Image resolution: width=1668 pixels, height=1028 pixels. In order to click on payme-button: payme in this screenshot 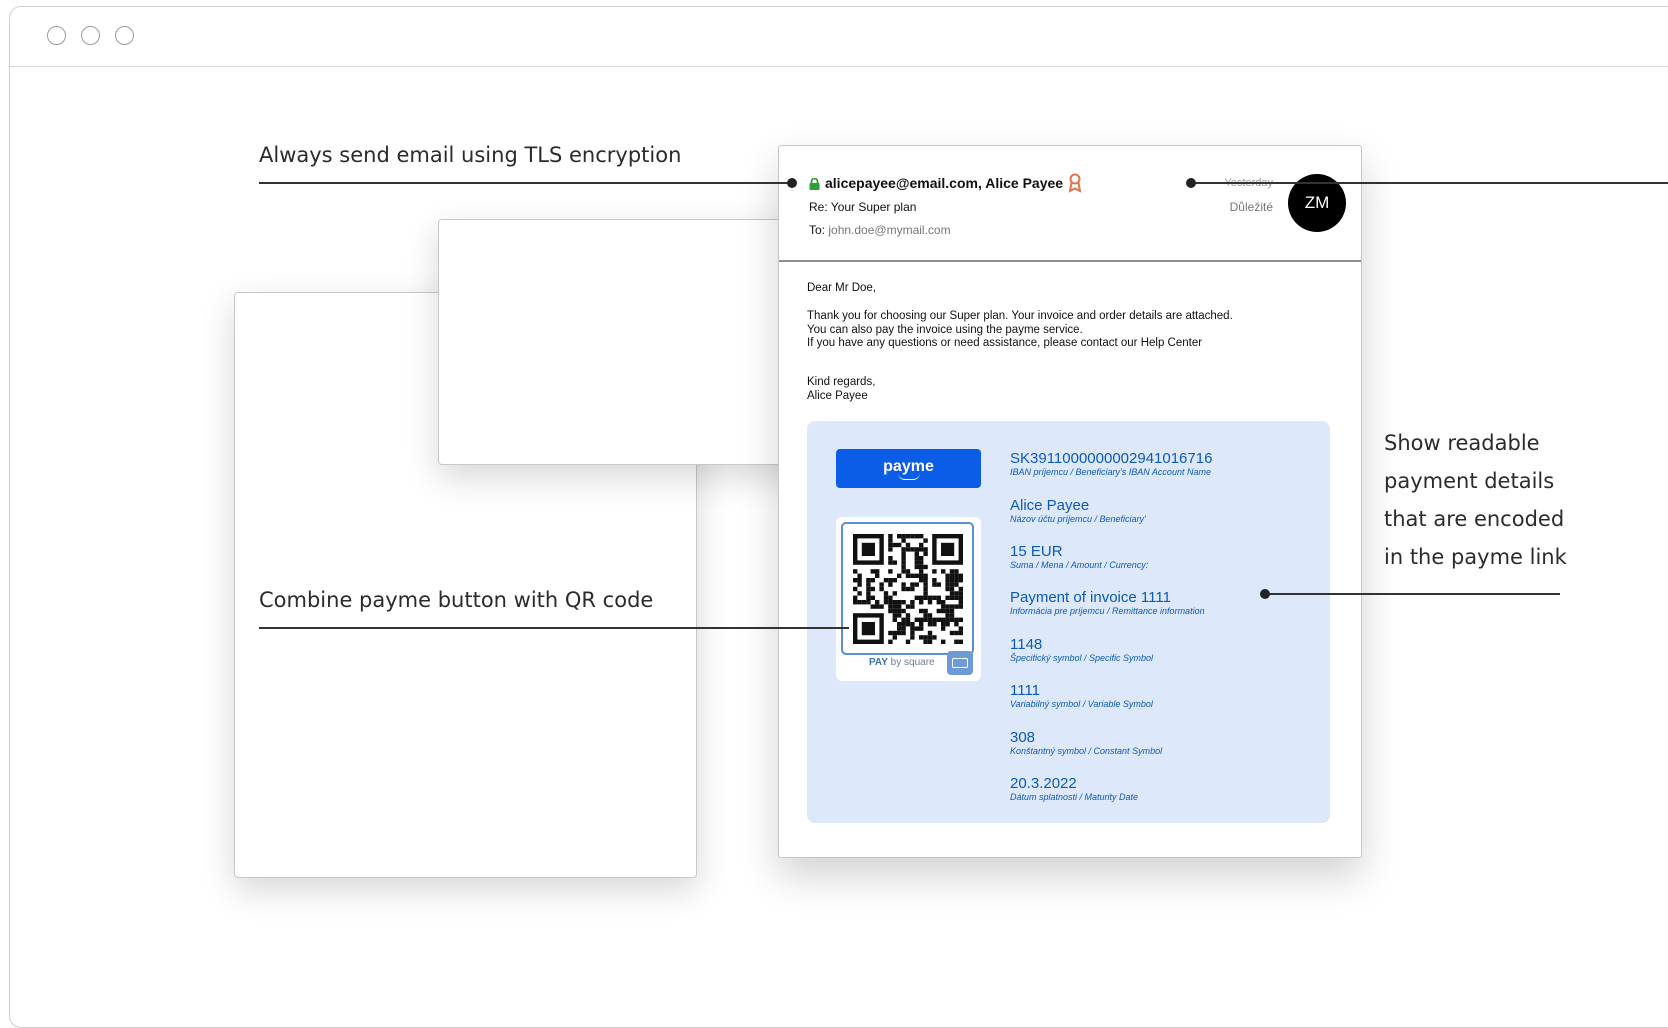, I will do `click(908, 468)`.